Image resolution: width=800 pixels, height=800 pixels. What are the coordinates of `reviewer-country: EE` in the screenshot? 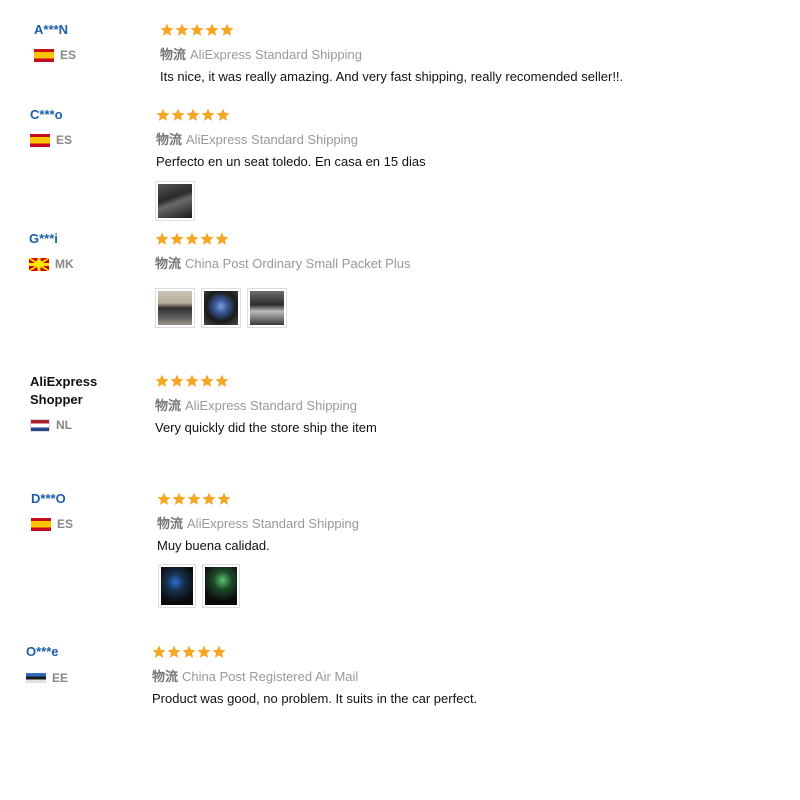 It's located at (47, 678).